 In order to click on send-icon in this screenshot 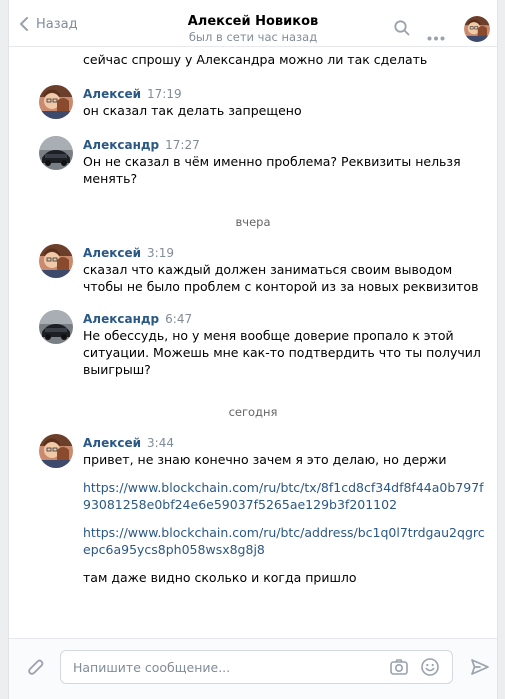, I will do `click(480, 667)`.